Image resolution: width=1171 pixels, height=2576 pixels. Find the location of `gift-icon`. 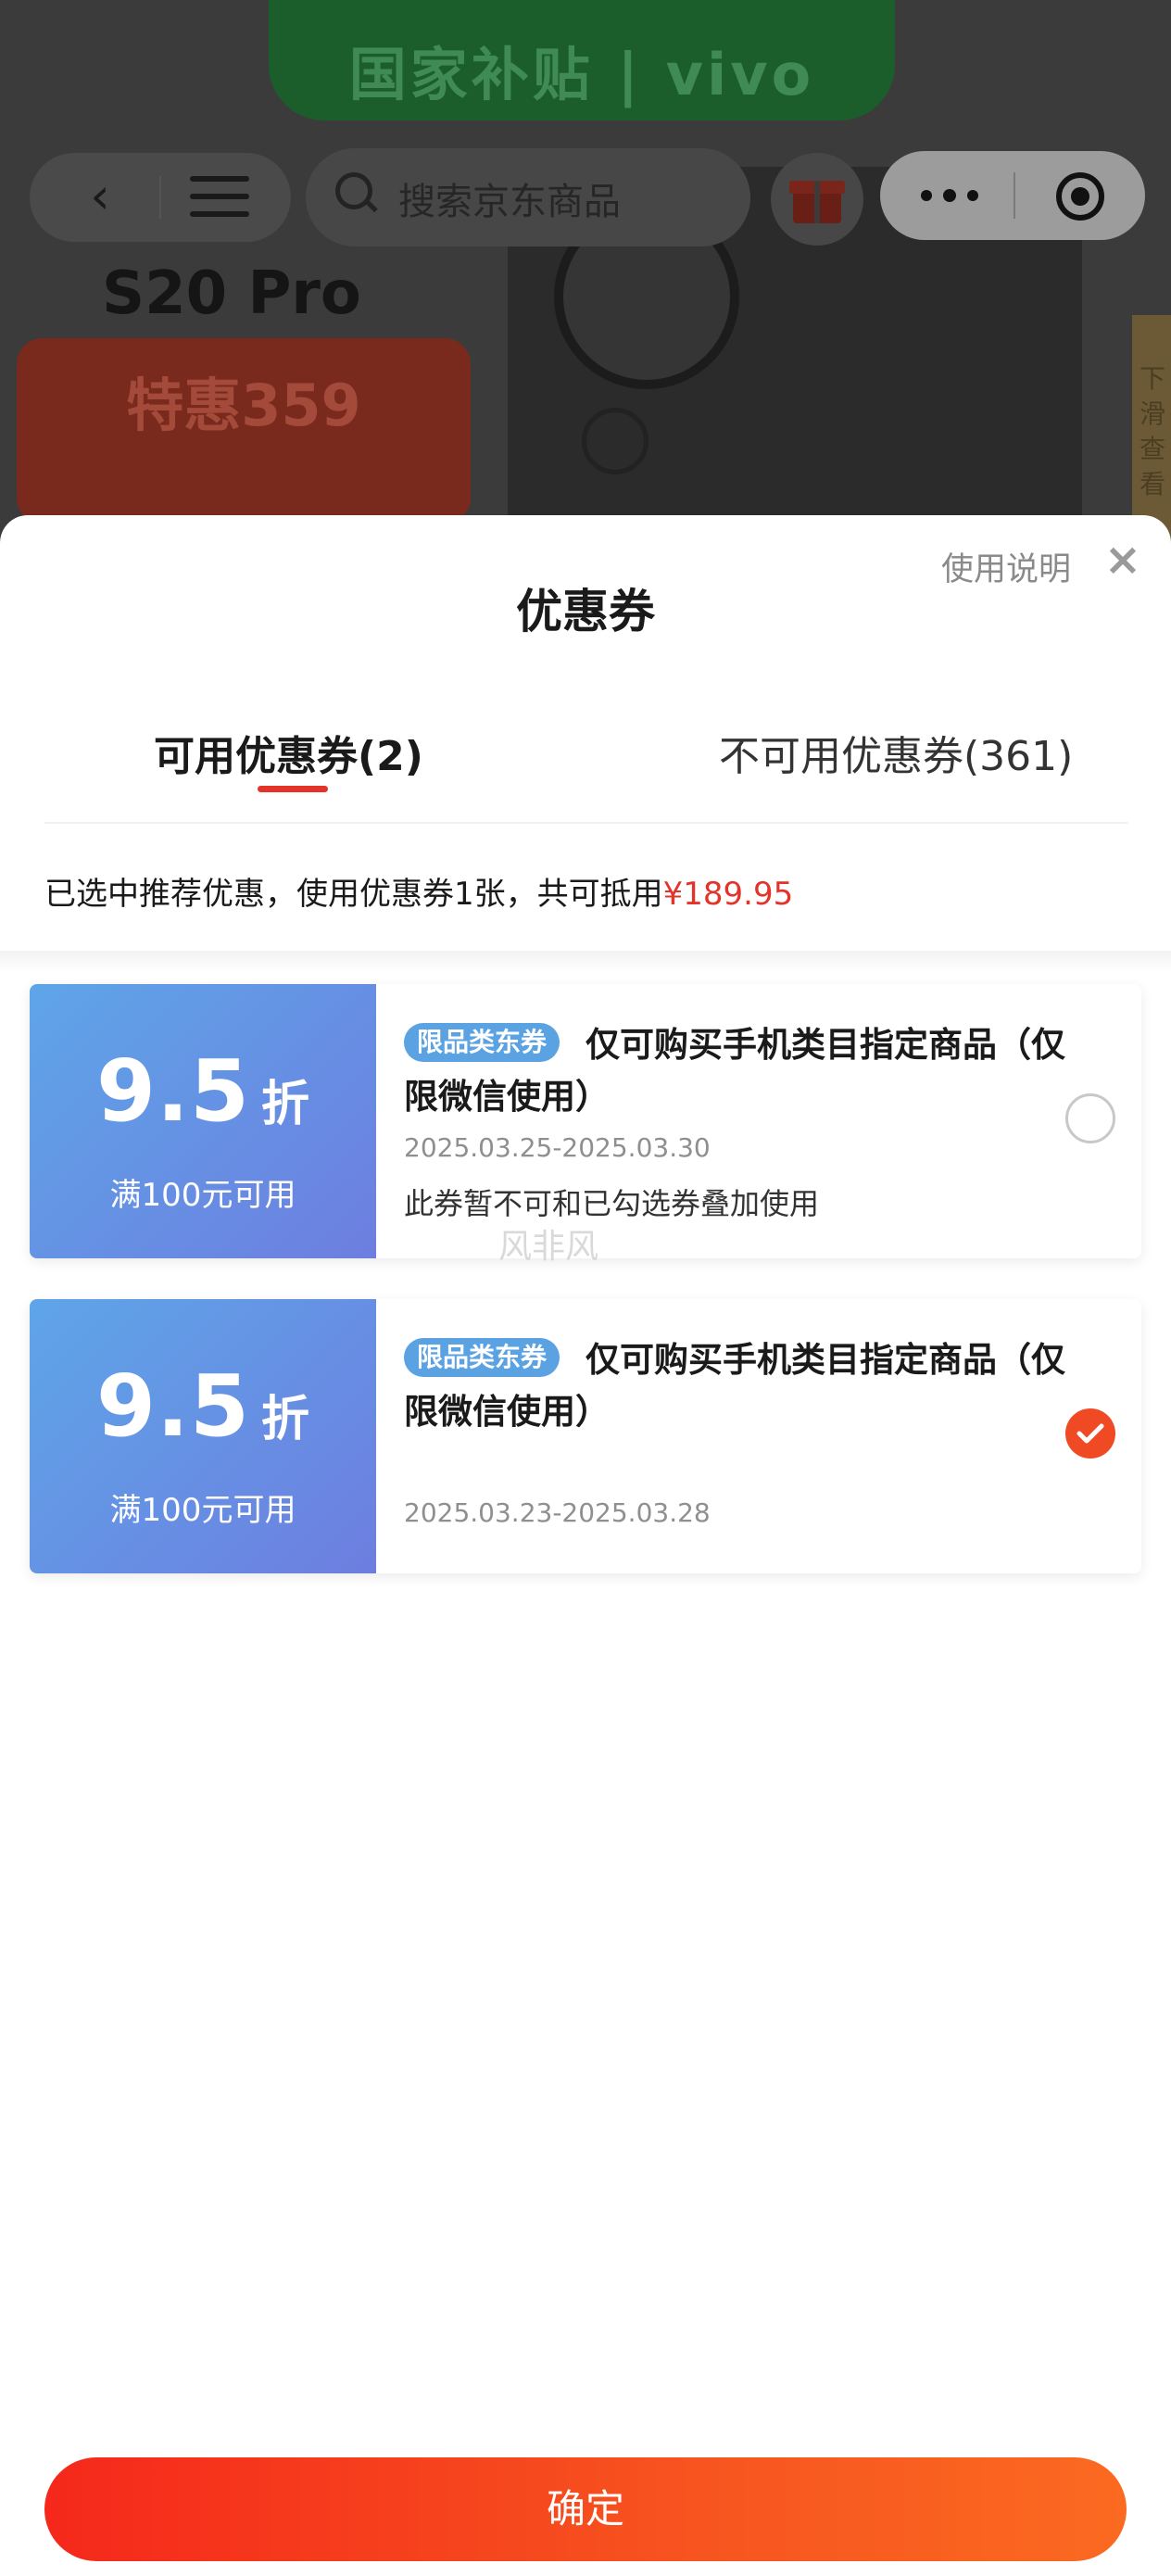

gift-icon is located at coordinates (817, 197).